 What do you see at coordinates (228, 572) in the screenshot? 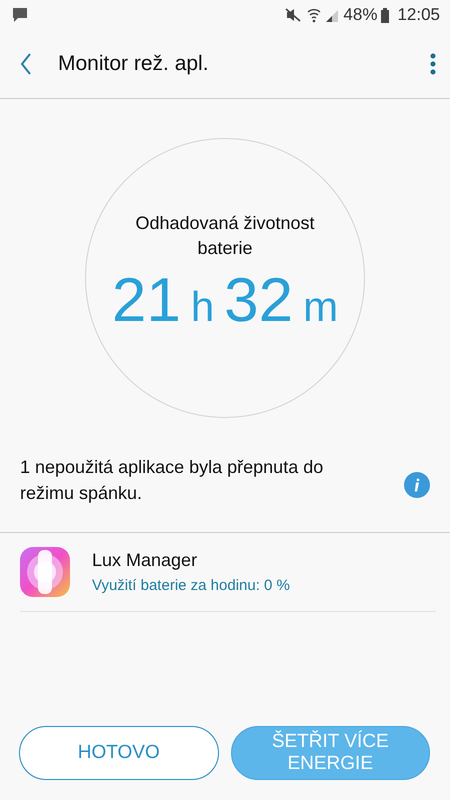
I see `app-item: Lux Manager Využití baterie za hodinu: 0 %` at bounding box center [228, 572].